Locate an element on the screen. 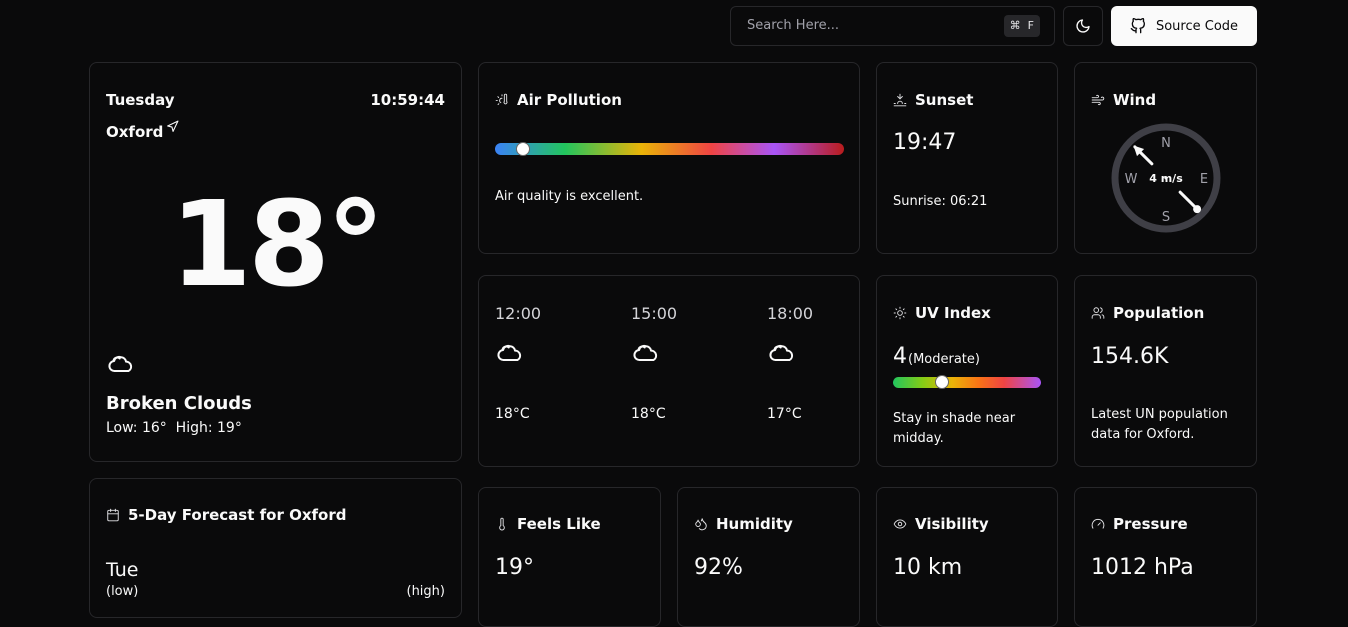  clock-time: 10:59:44 is located at coordinates (407, 100).